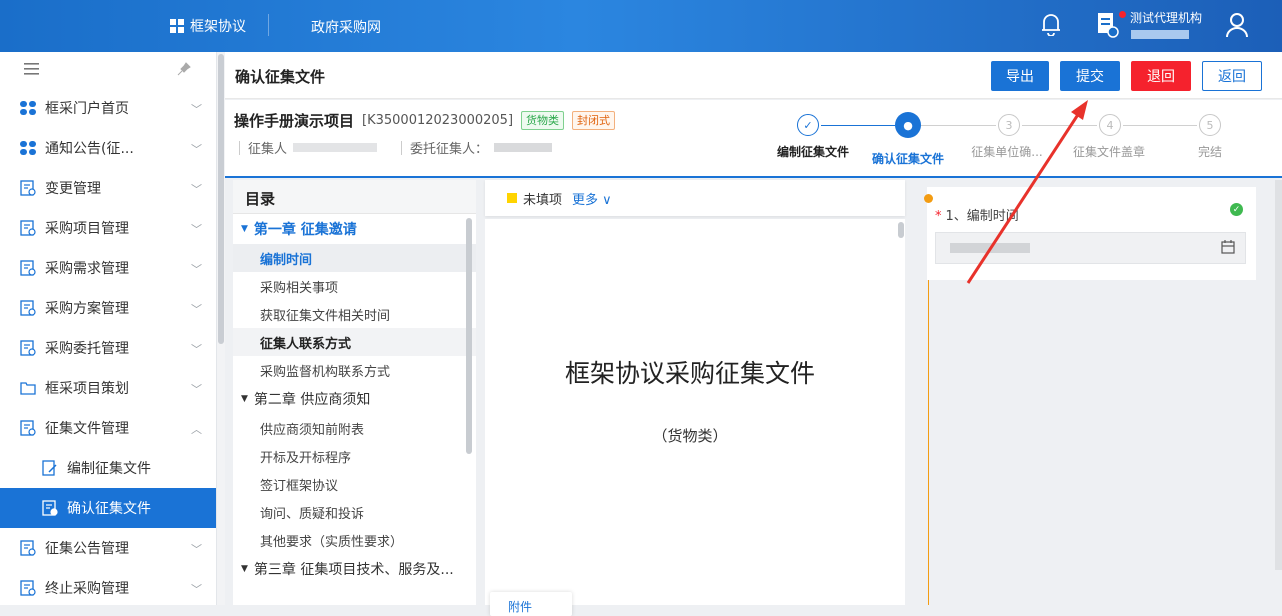  What do you see at coordinates (1232, 76) in the screenshot?
I see `back-button: 返回` at bounding box center [1232, 76].